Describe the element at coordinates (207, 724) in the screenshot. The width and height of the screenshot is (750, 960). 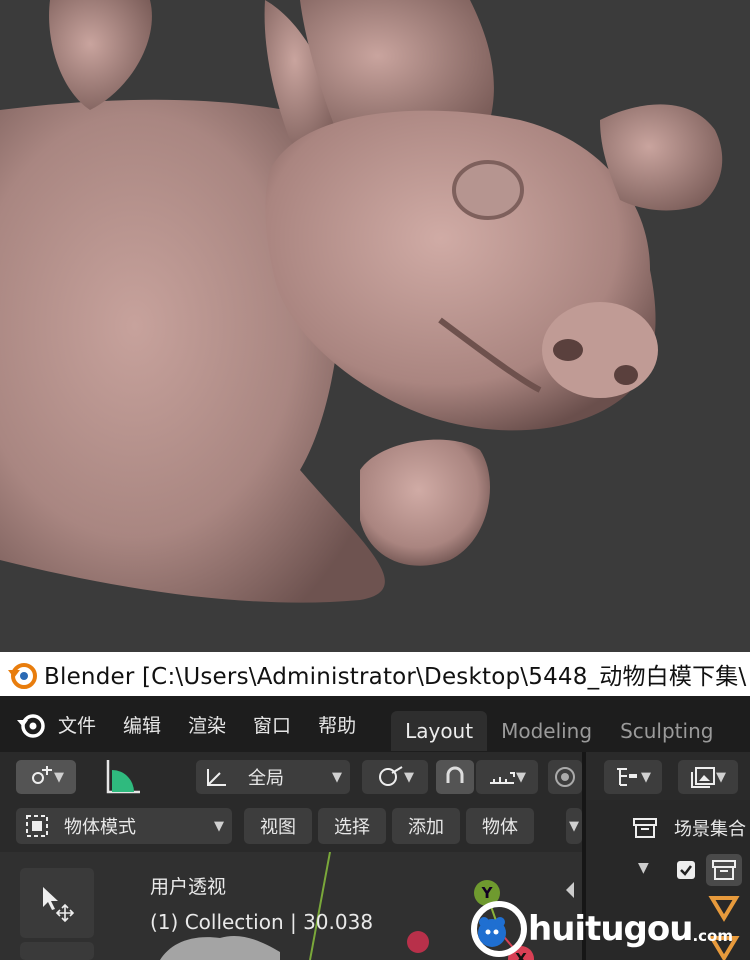
I see `menu-render: 渲染` at that location.